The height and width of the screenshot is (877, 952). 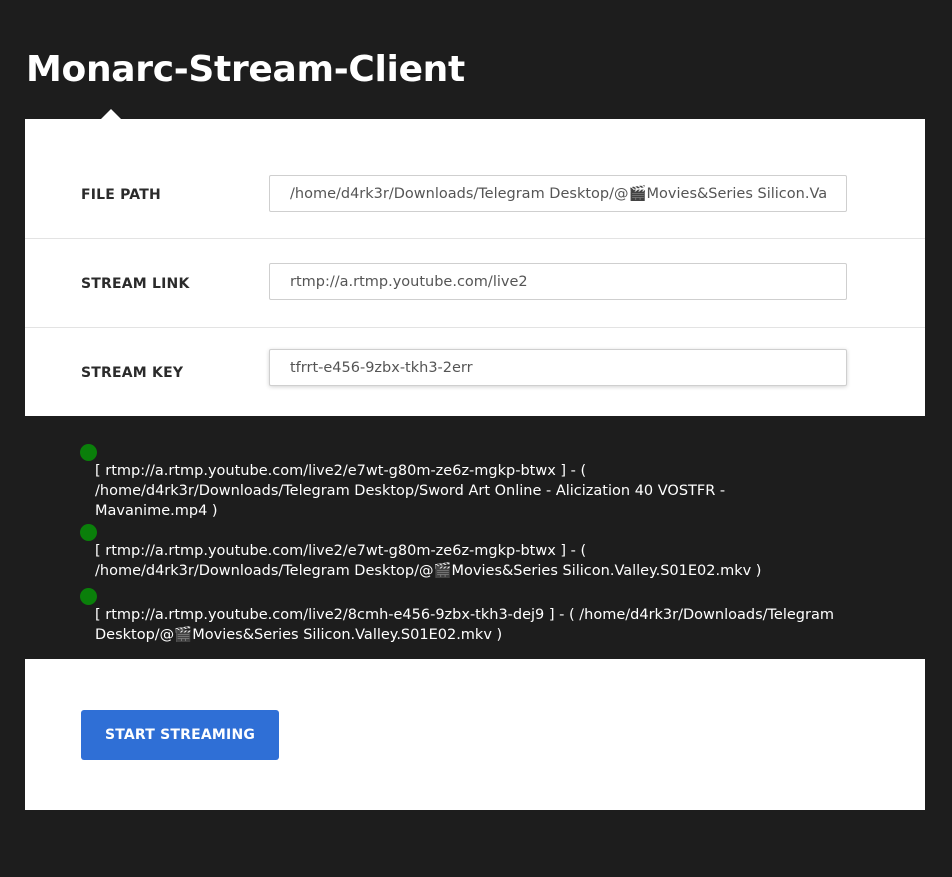 I want to click on file-path-label: FILE PATH, so click(x=121, y=195).